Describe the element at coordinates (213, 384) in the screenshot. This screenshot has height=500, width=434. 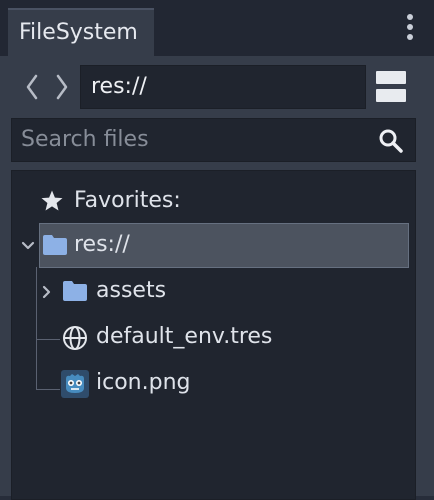
I see `tree-item-icon-png: icon.png` at that location.